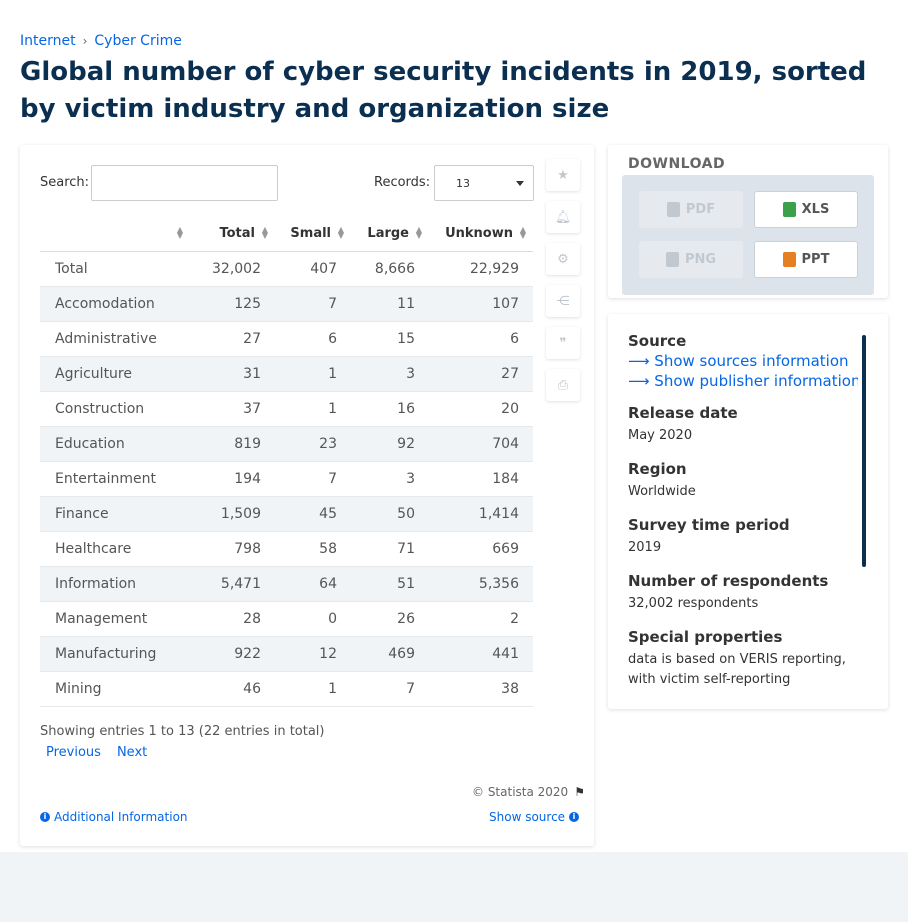  What do you see at coordinates (252, 408) in the screenshot?
I see `table-cell-total: 37` at bounding box center [252, 408].